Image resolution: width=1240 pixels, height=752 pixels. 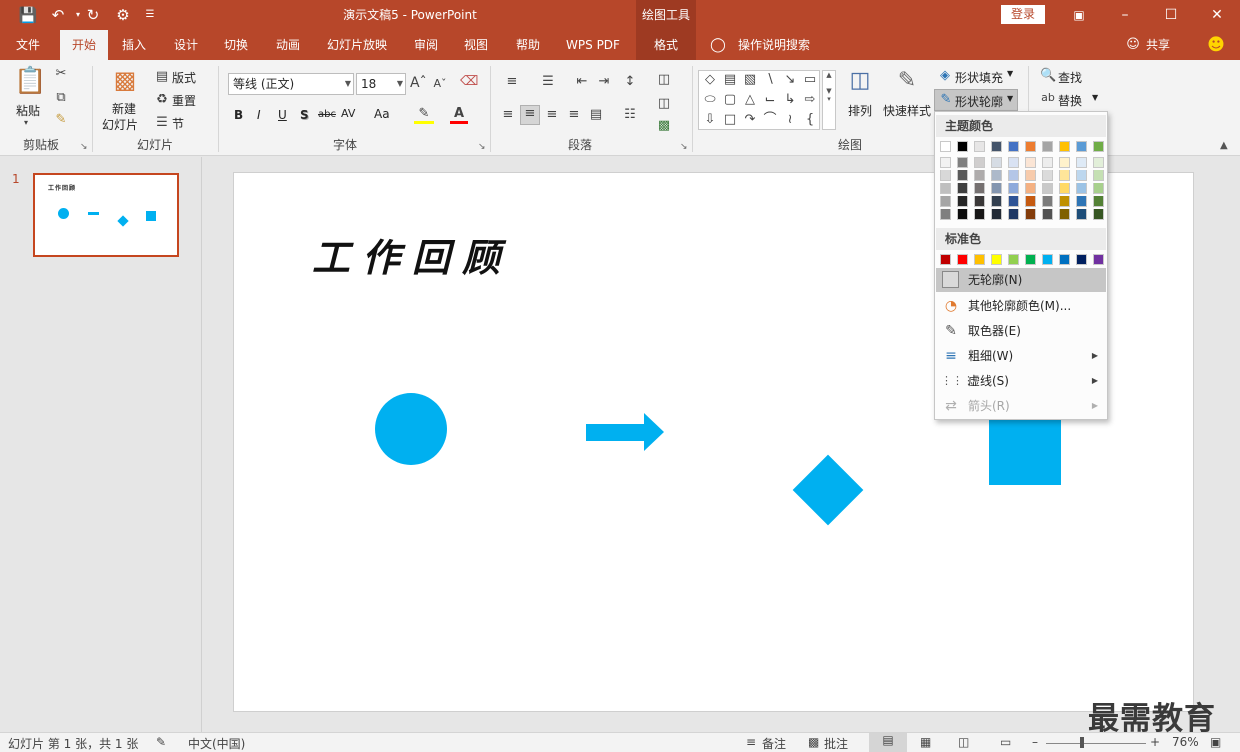 What do you see at coordinates (790, 80) in the screenshot?
I see `arrow-line-icon: ↘` at bounding box center [790, 80].